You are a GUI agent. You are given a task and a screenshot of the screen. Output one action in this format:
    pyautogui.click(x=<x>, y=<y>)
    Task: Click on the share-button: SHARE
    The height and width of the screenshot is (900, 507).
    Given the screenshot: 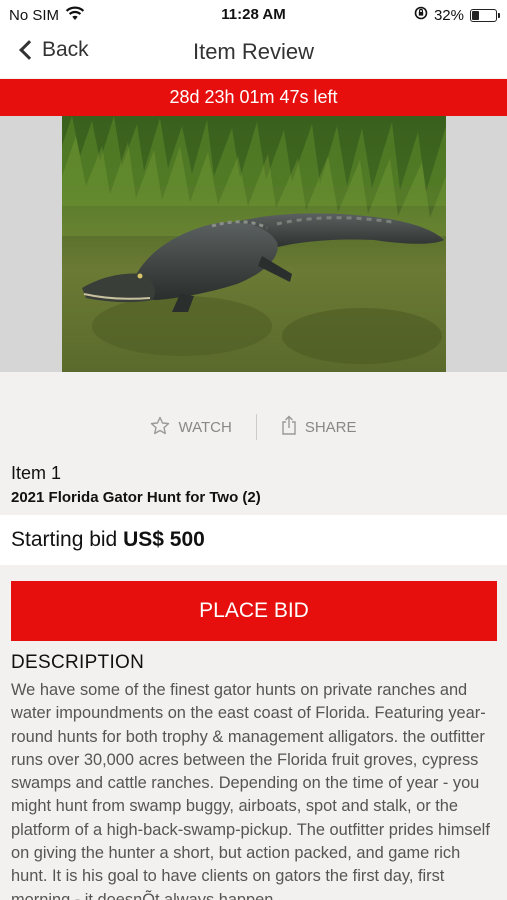 What is the action you would take?
    pyautogui.click(x=319, y=427)
    